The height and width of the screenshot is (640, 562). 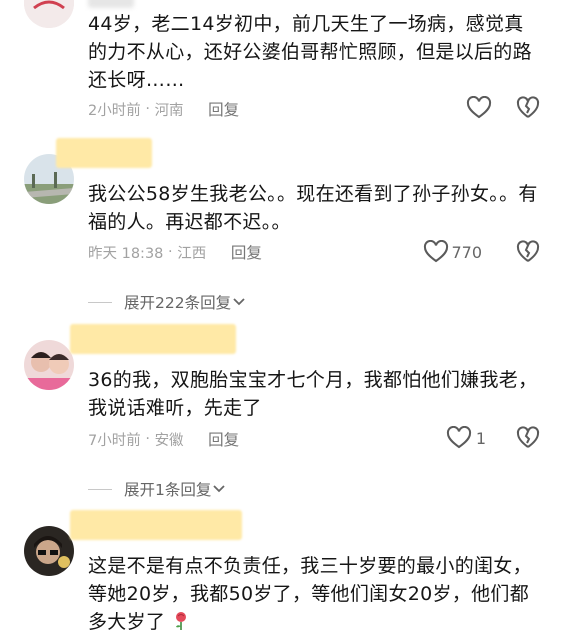 I want to click on like-count: 1, so click(x=480, y=438).